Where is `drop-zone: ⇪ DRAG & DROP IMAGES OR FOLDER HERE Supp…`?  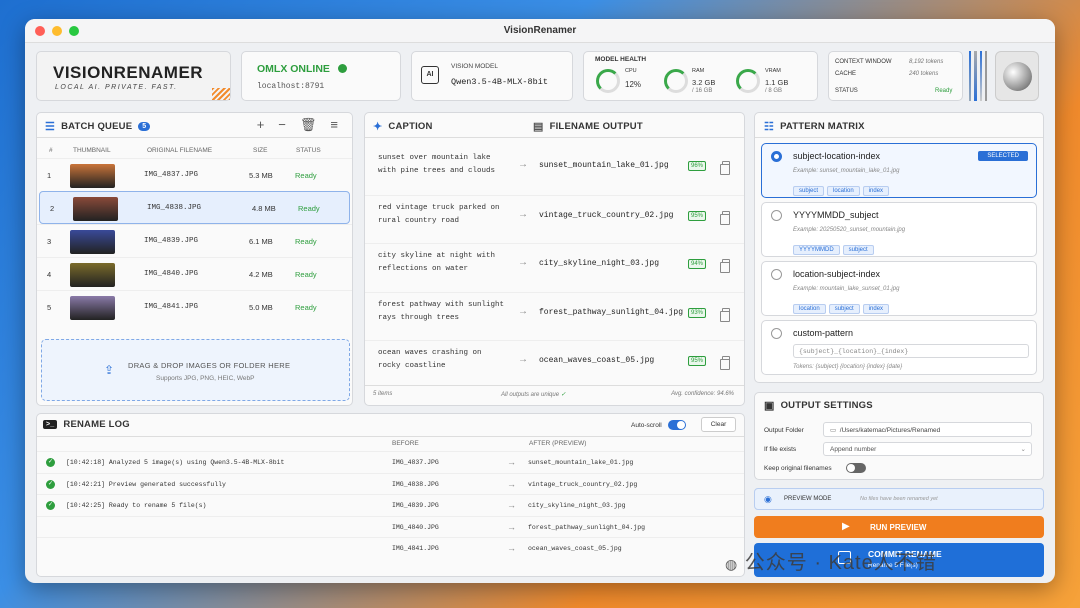 drop-zone: ⇪ DRAG & DROP IMAGES OR FOLDER HERE Supp… is located at coordinates (195, 370).